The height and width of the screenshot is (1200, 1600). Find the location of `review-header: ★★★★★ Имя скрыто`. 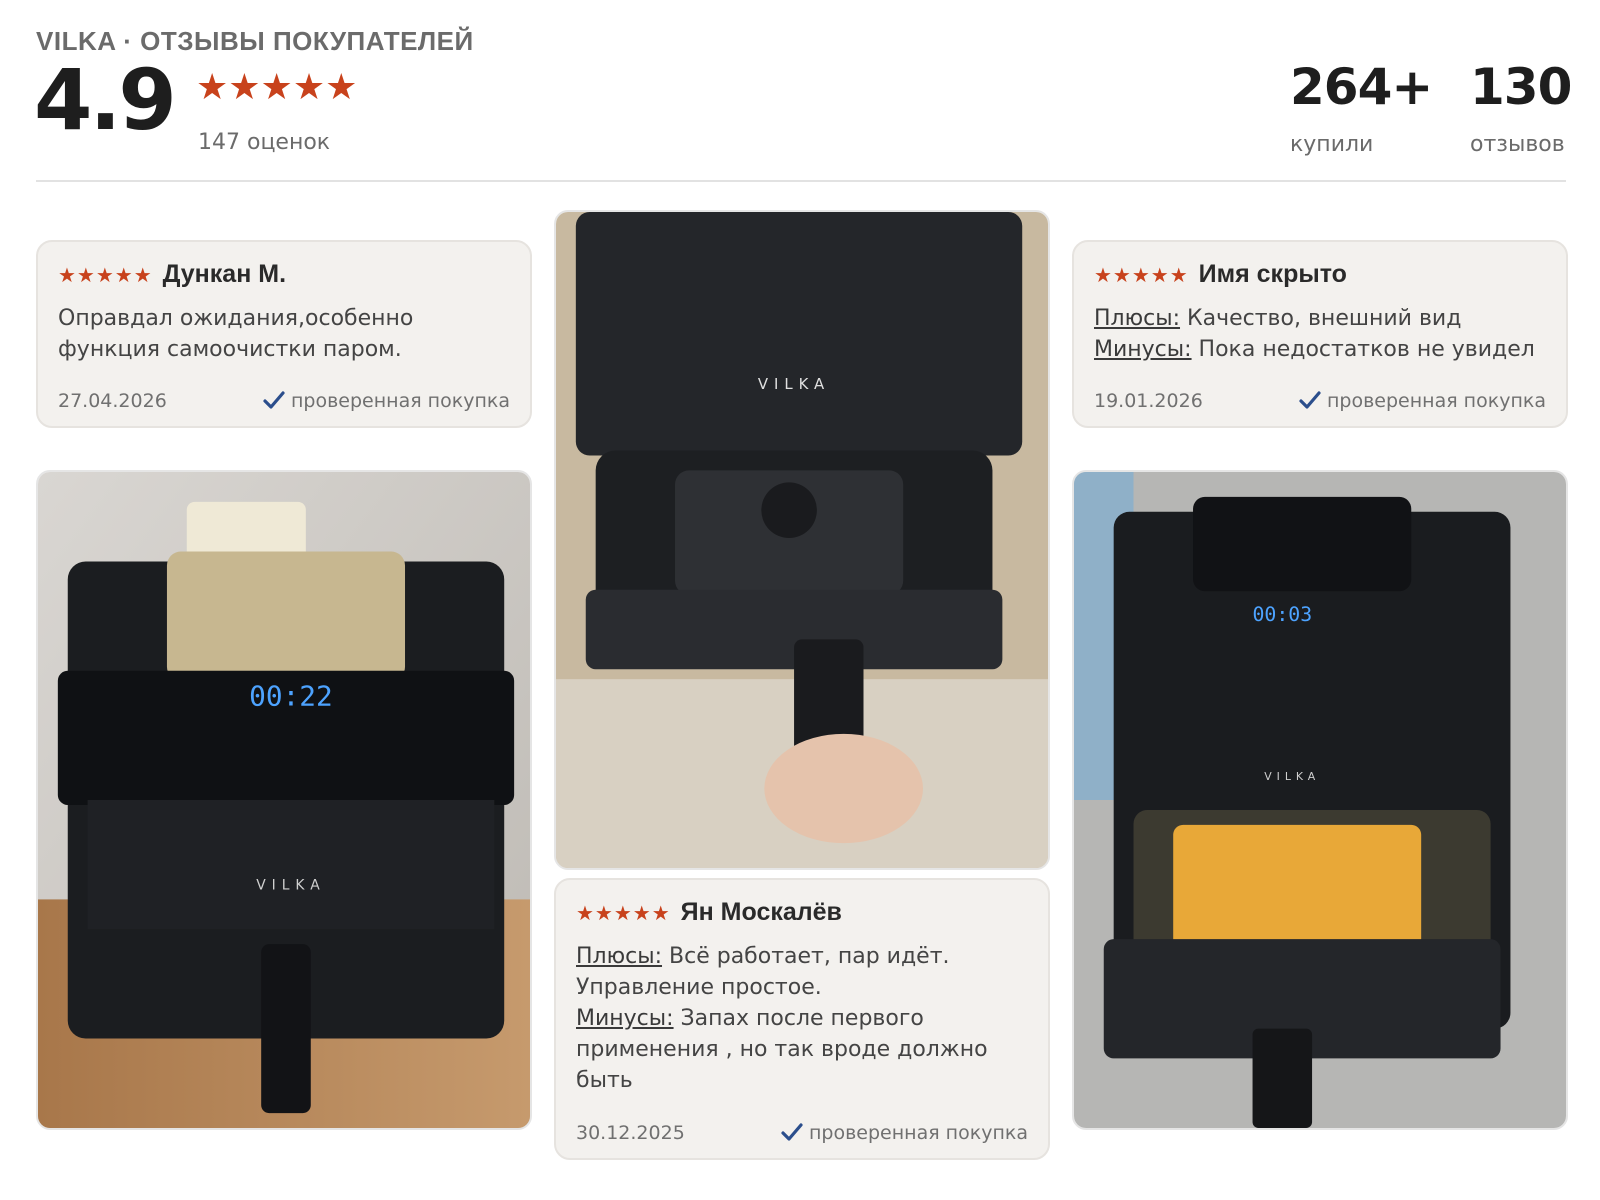

review-header: ★★★★★ Имя скрыто is located at coordinates (1320, 274).